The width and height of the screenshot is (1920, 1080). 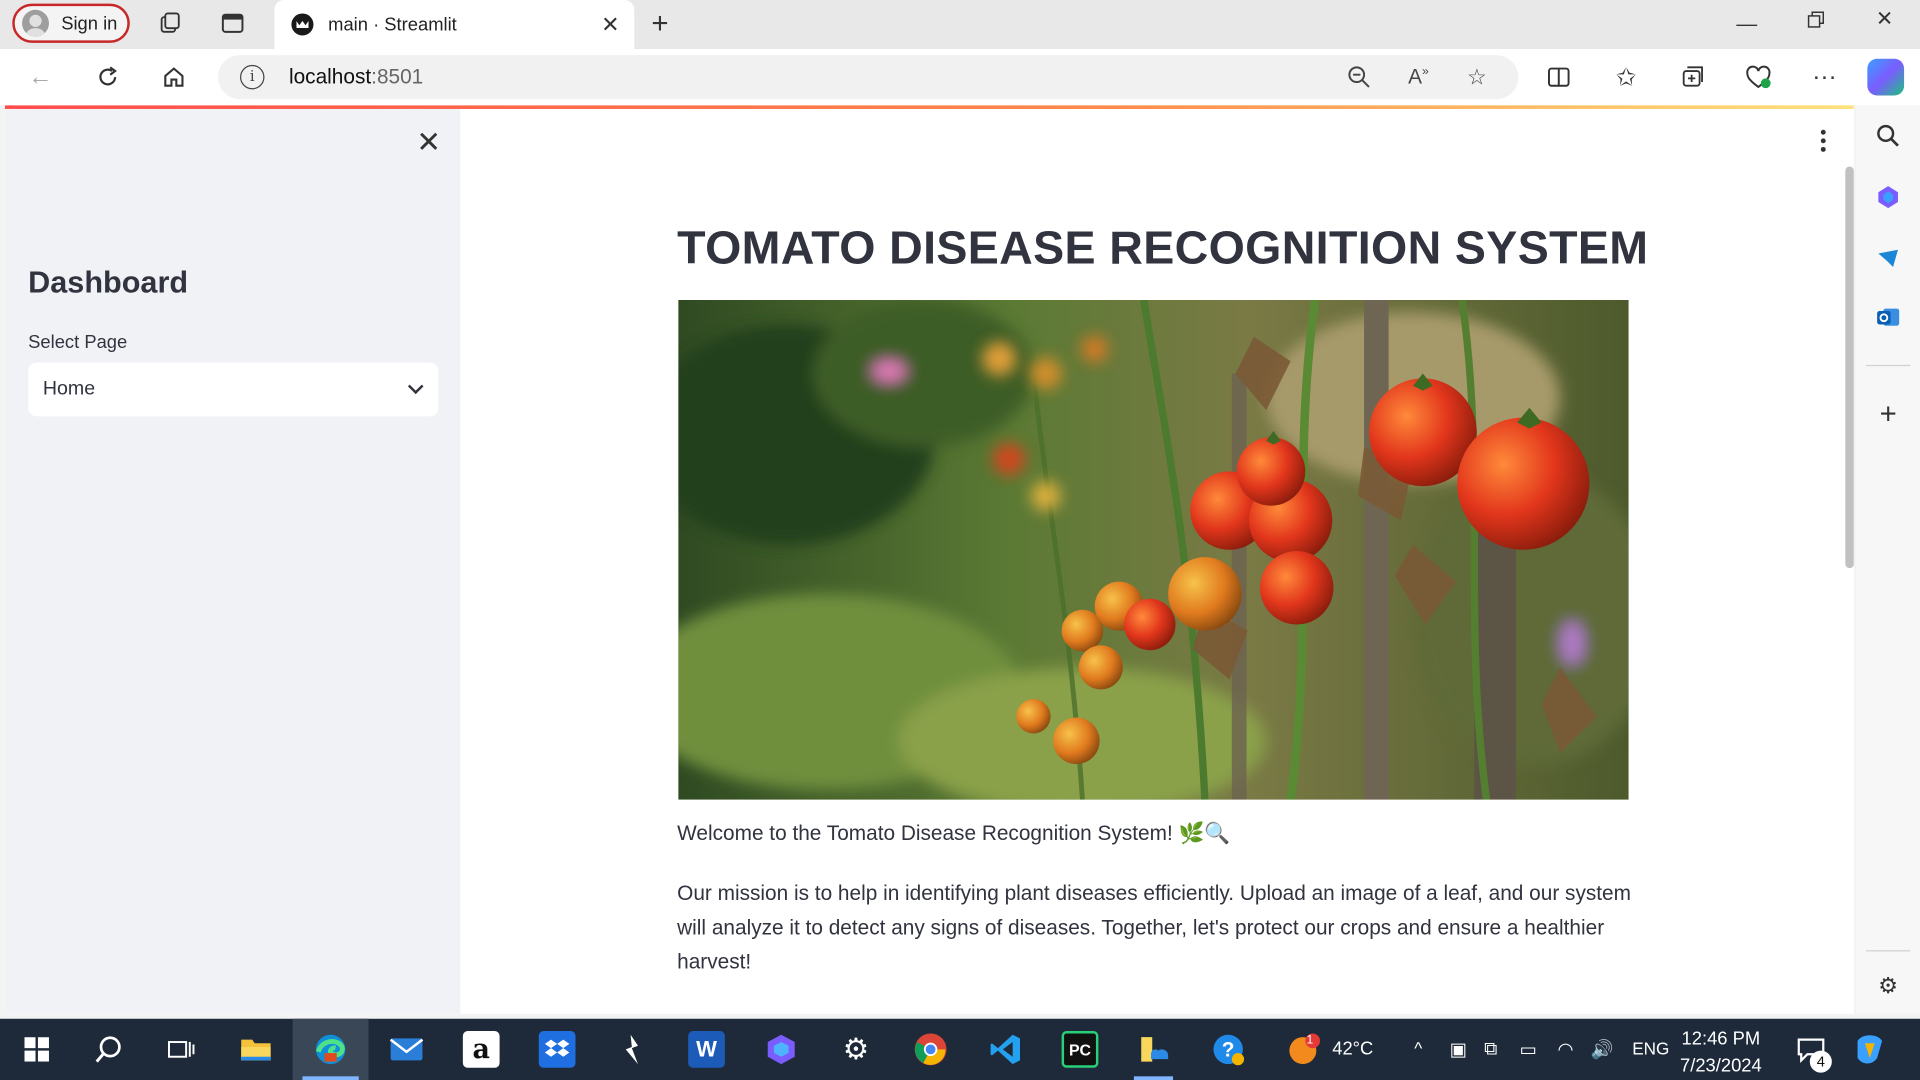 What do you see at coordinates (40, 77) in the screenshot?
I see `back-icon: ←` at bounding box center [40, 77].